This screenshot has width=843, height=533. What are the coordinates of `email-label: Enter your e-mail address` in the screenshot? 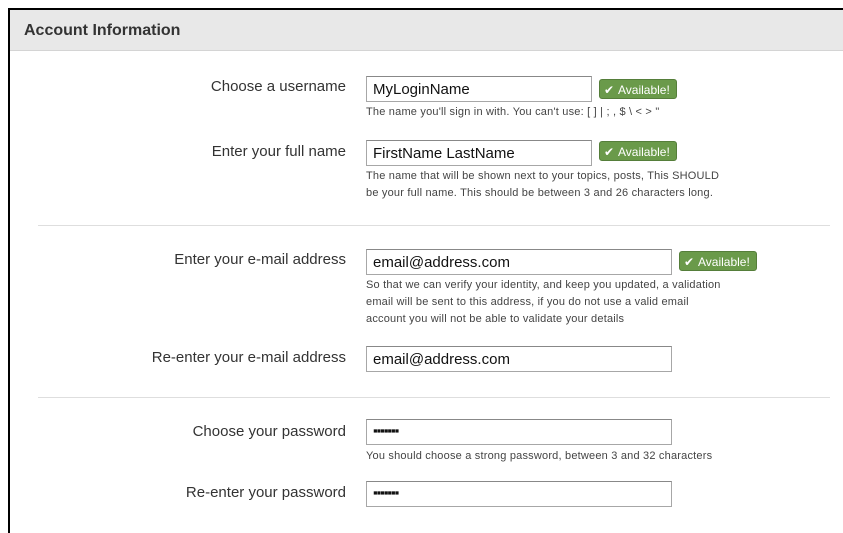 It's located at (260, 259).